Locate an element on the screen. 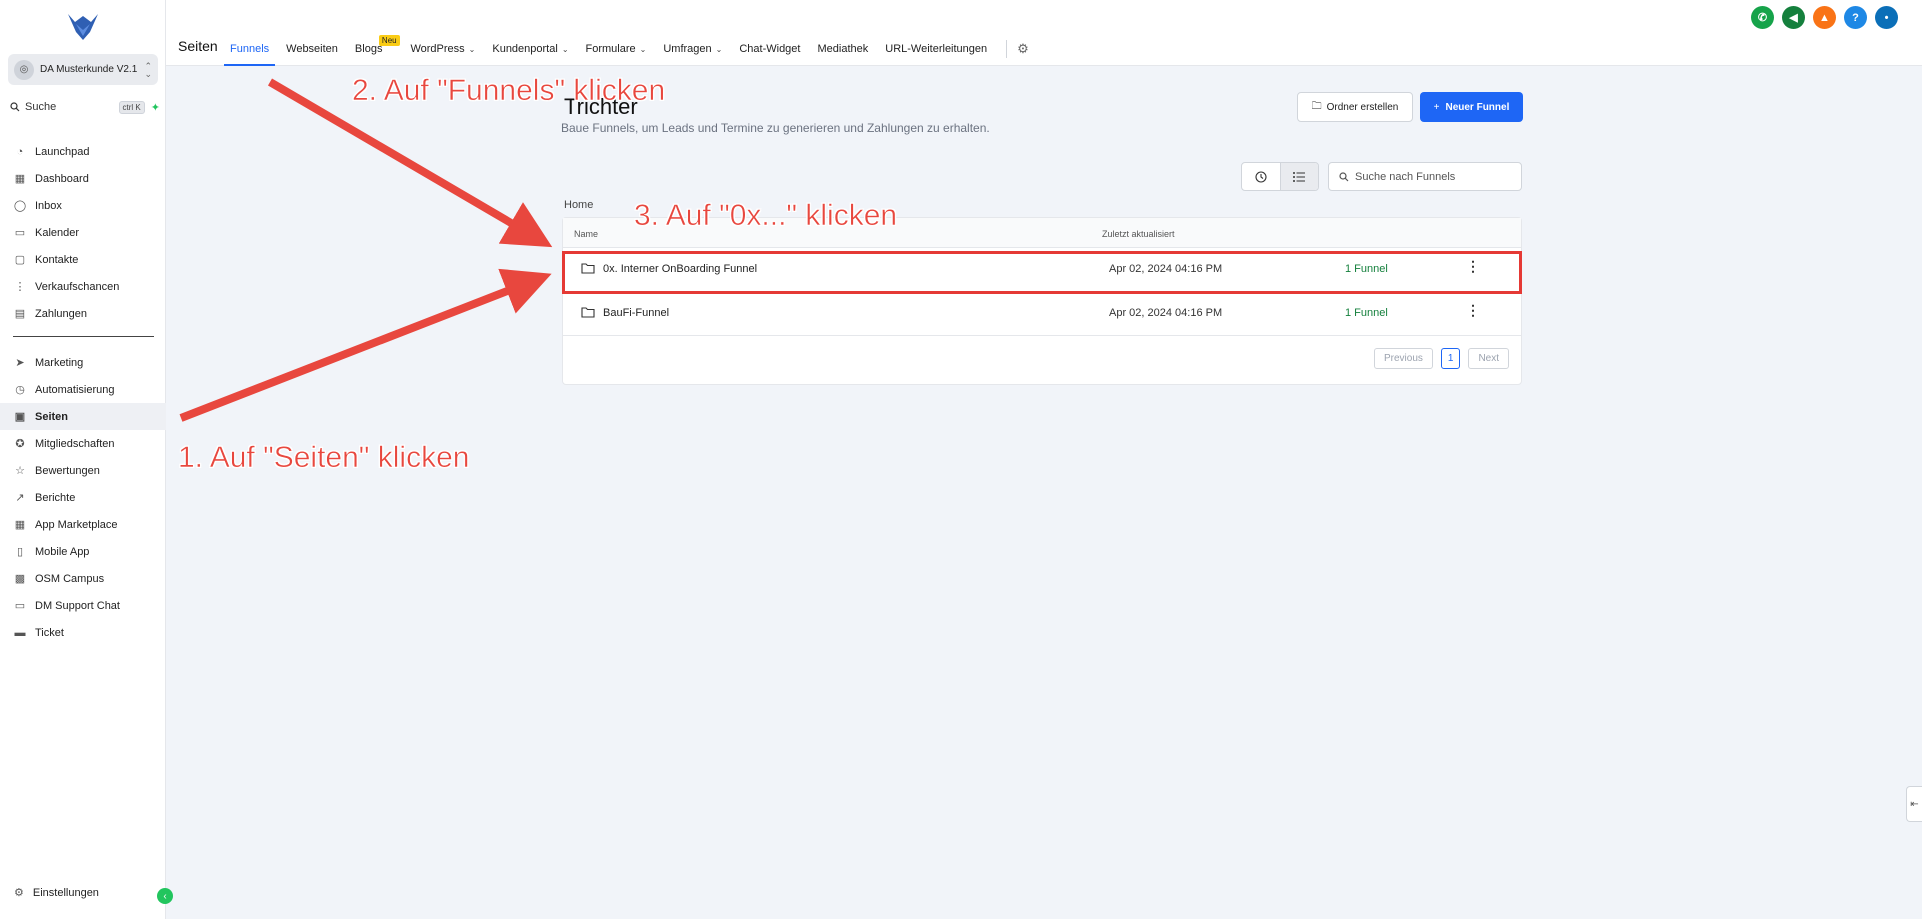 Image resolution: width=1922 pixels, height=919 pixels. arrow-step1 is located at coordinates (365, 345).